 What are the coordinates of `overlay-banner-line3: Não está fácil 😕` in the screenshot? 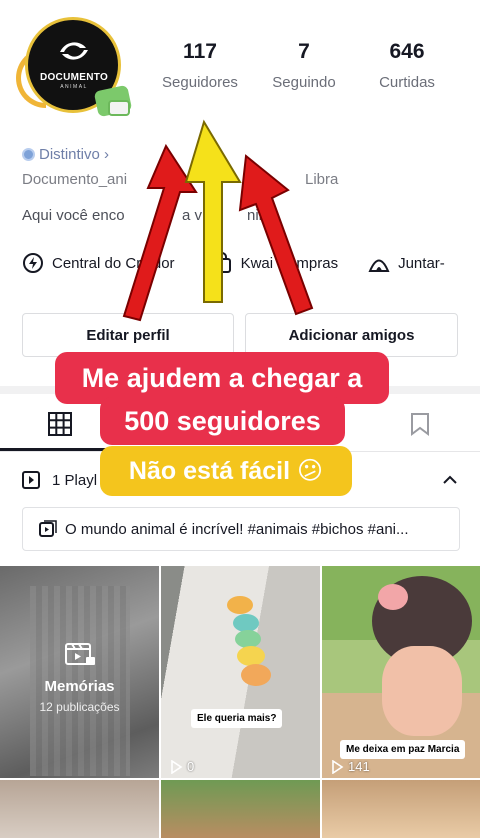 It's located at (226, 471).